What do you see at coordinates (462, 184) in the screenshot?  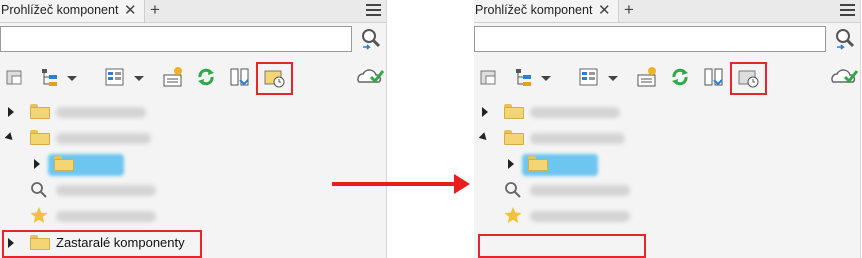 I see `transition-arrow-head` at bounding box center [462, 184].